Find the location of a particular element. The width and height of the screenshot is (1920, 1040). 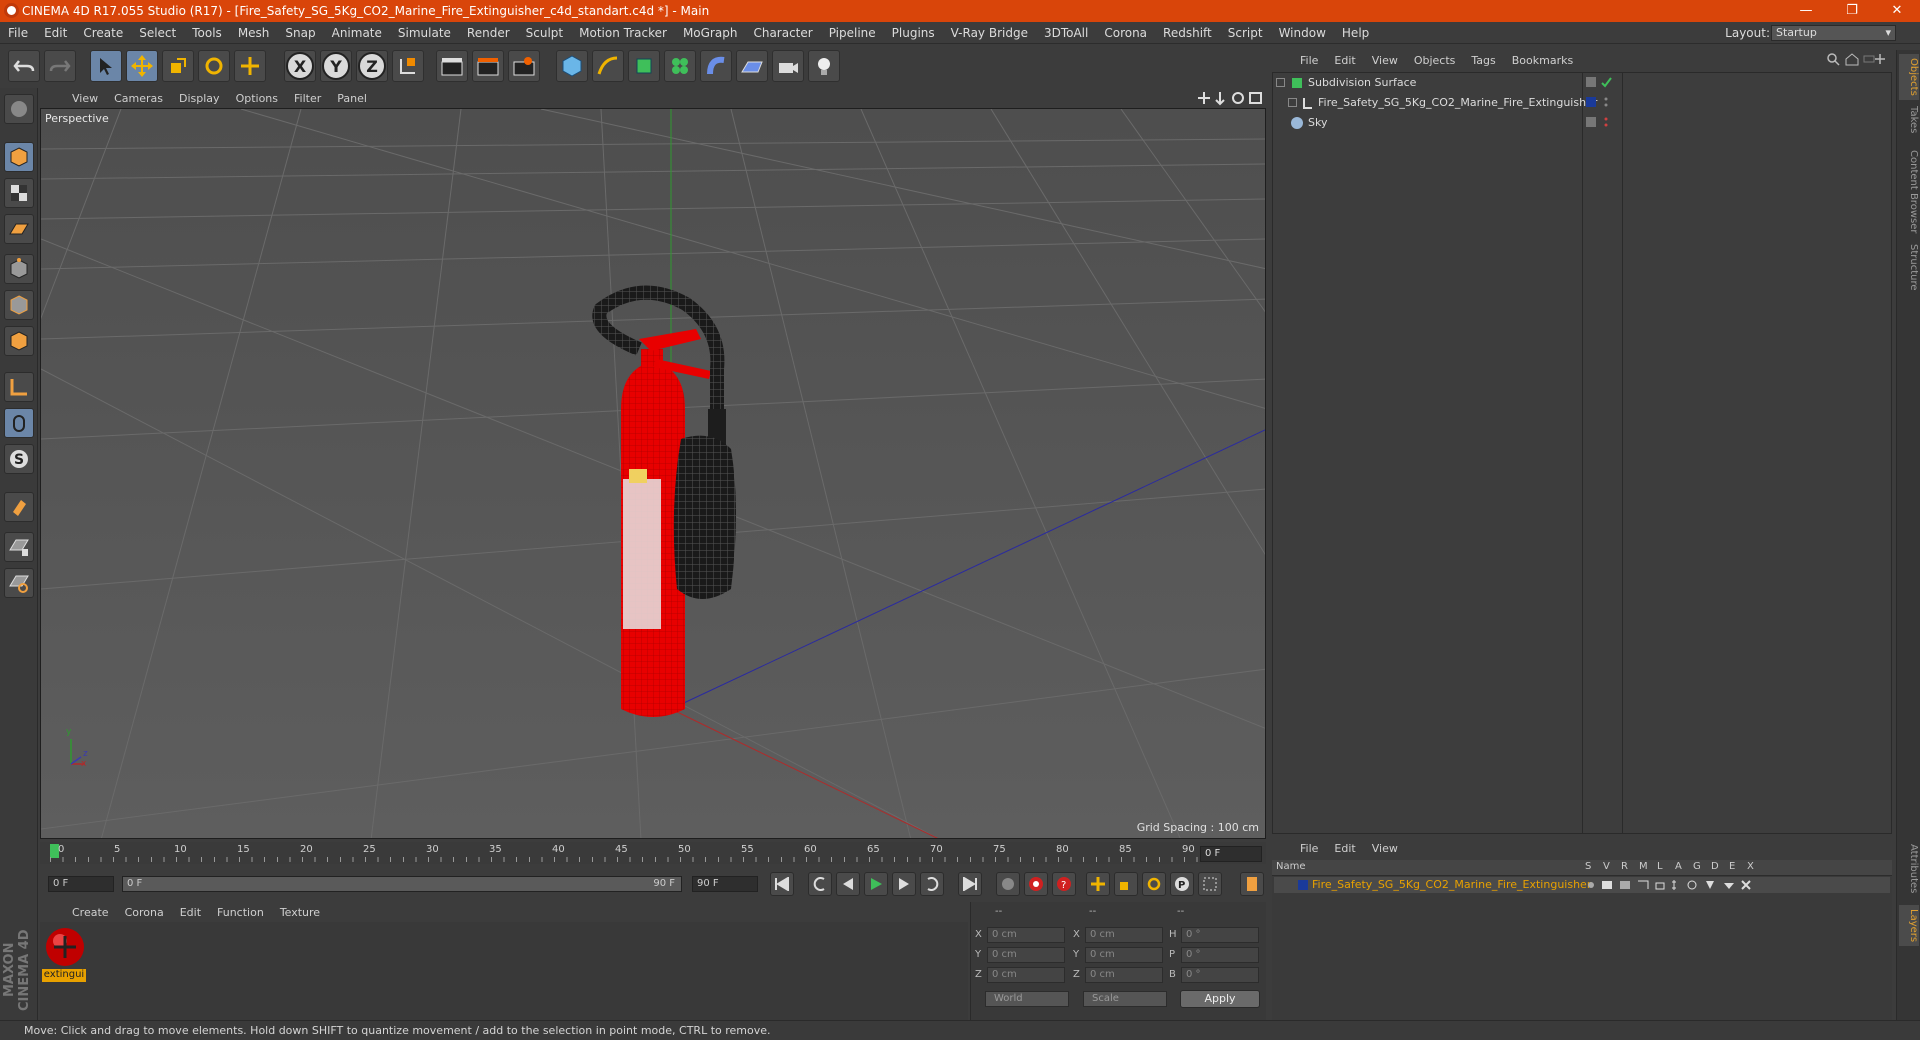

subdivision-surface-button is located at coordinates (644, 66).